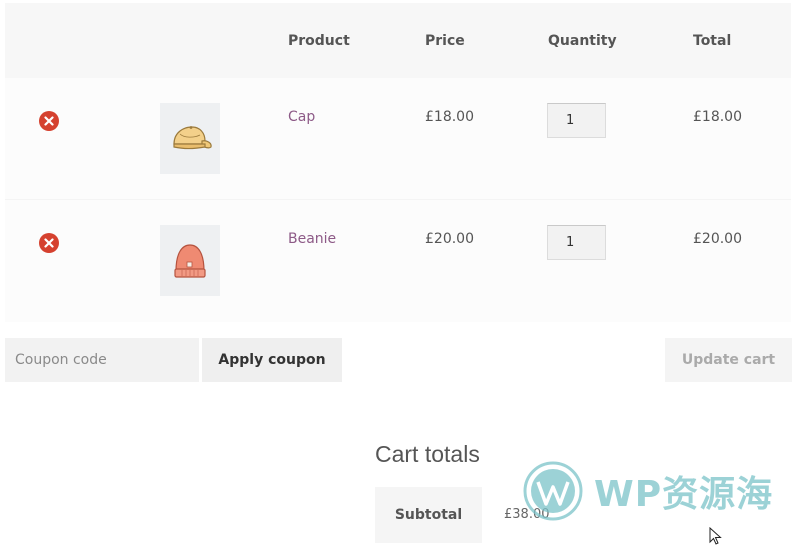 The height and width of the screenshot is (545, 802). What do you see at coordinates (312, 239) in the screenshot?
I see `product-name-link: Beanie` at bounding box center [312, 239].